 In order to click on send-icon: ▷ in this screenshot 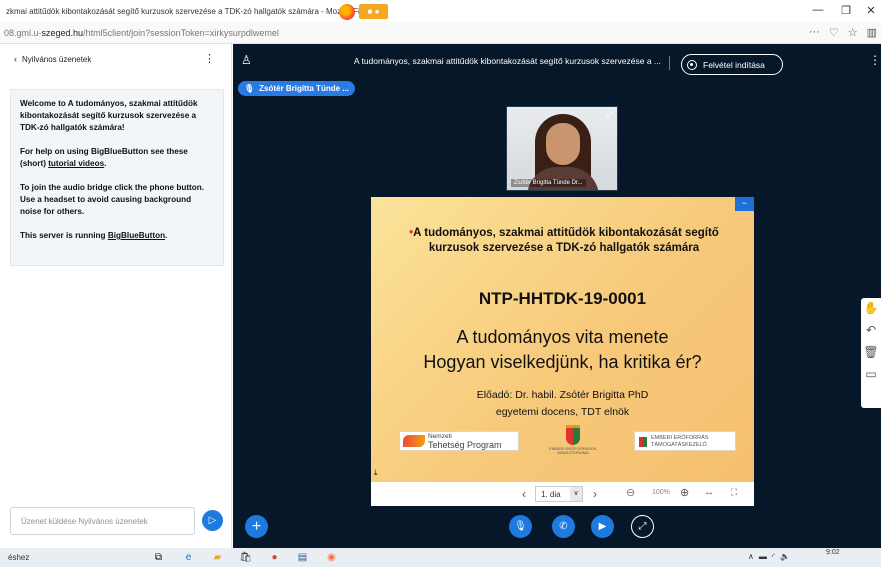, I will do `click(212, 520)`.